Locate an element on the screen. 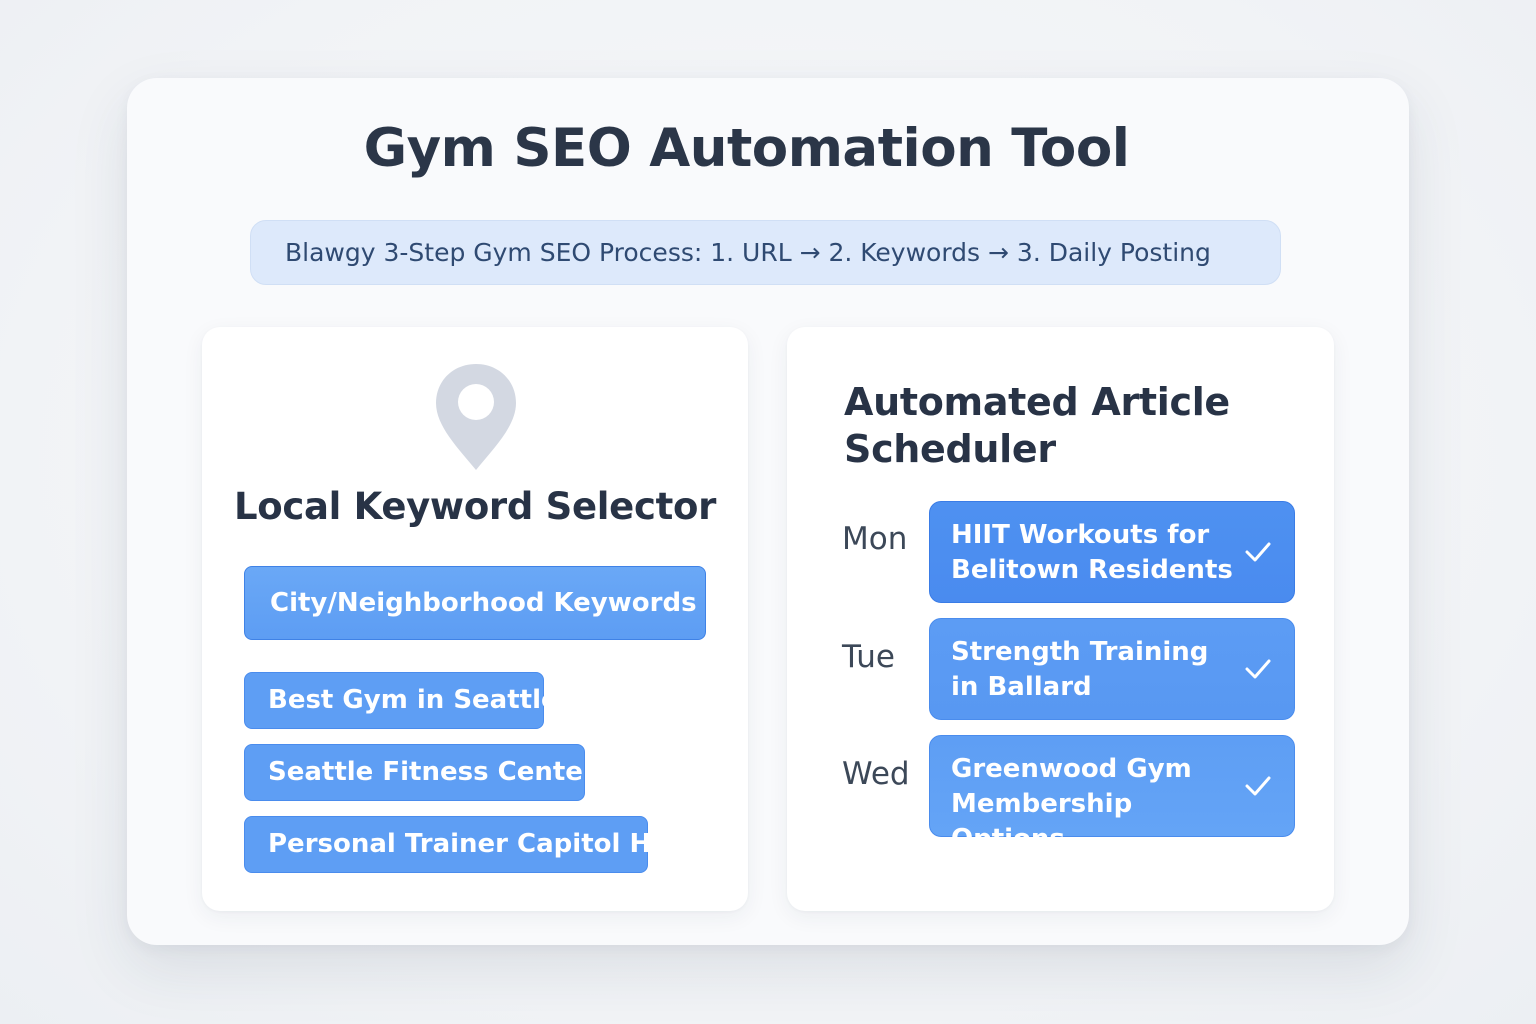  keyword-chip: Best Gym in Seattle is located at coordinates (401, 700).